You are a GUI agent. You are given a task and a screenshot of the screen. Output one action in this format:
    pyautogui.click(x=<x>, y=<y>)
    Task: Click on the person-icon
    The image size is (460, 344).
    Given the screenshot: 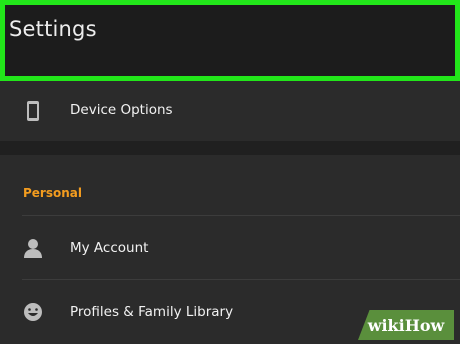 What is the action you would take?
    pyautogui.click(x=33, y=248)
    